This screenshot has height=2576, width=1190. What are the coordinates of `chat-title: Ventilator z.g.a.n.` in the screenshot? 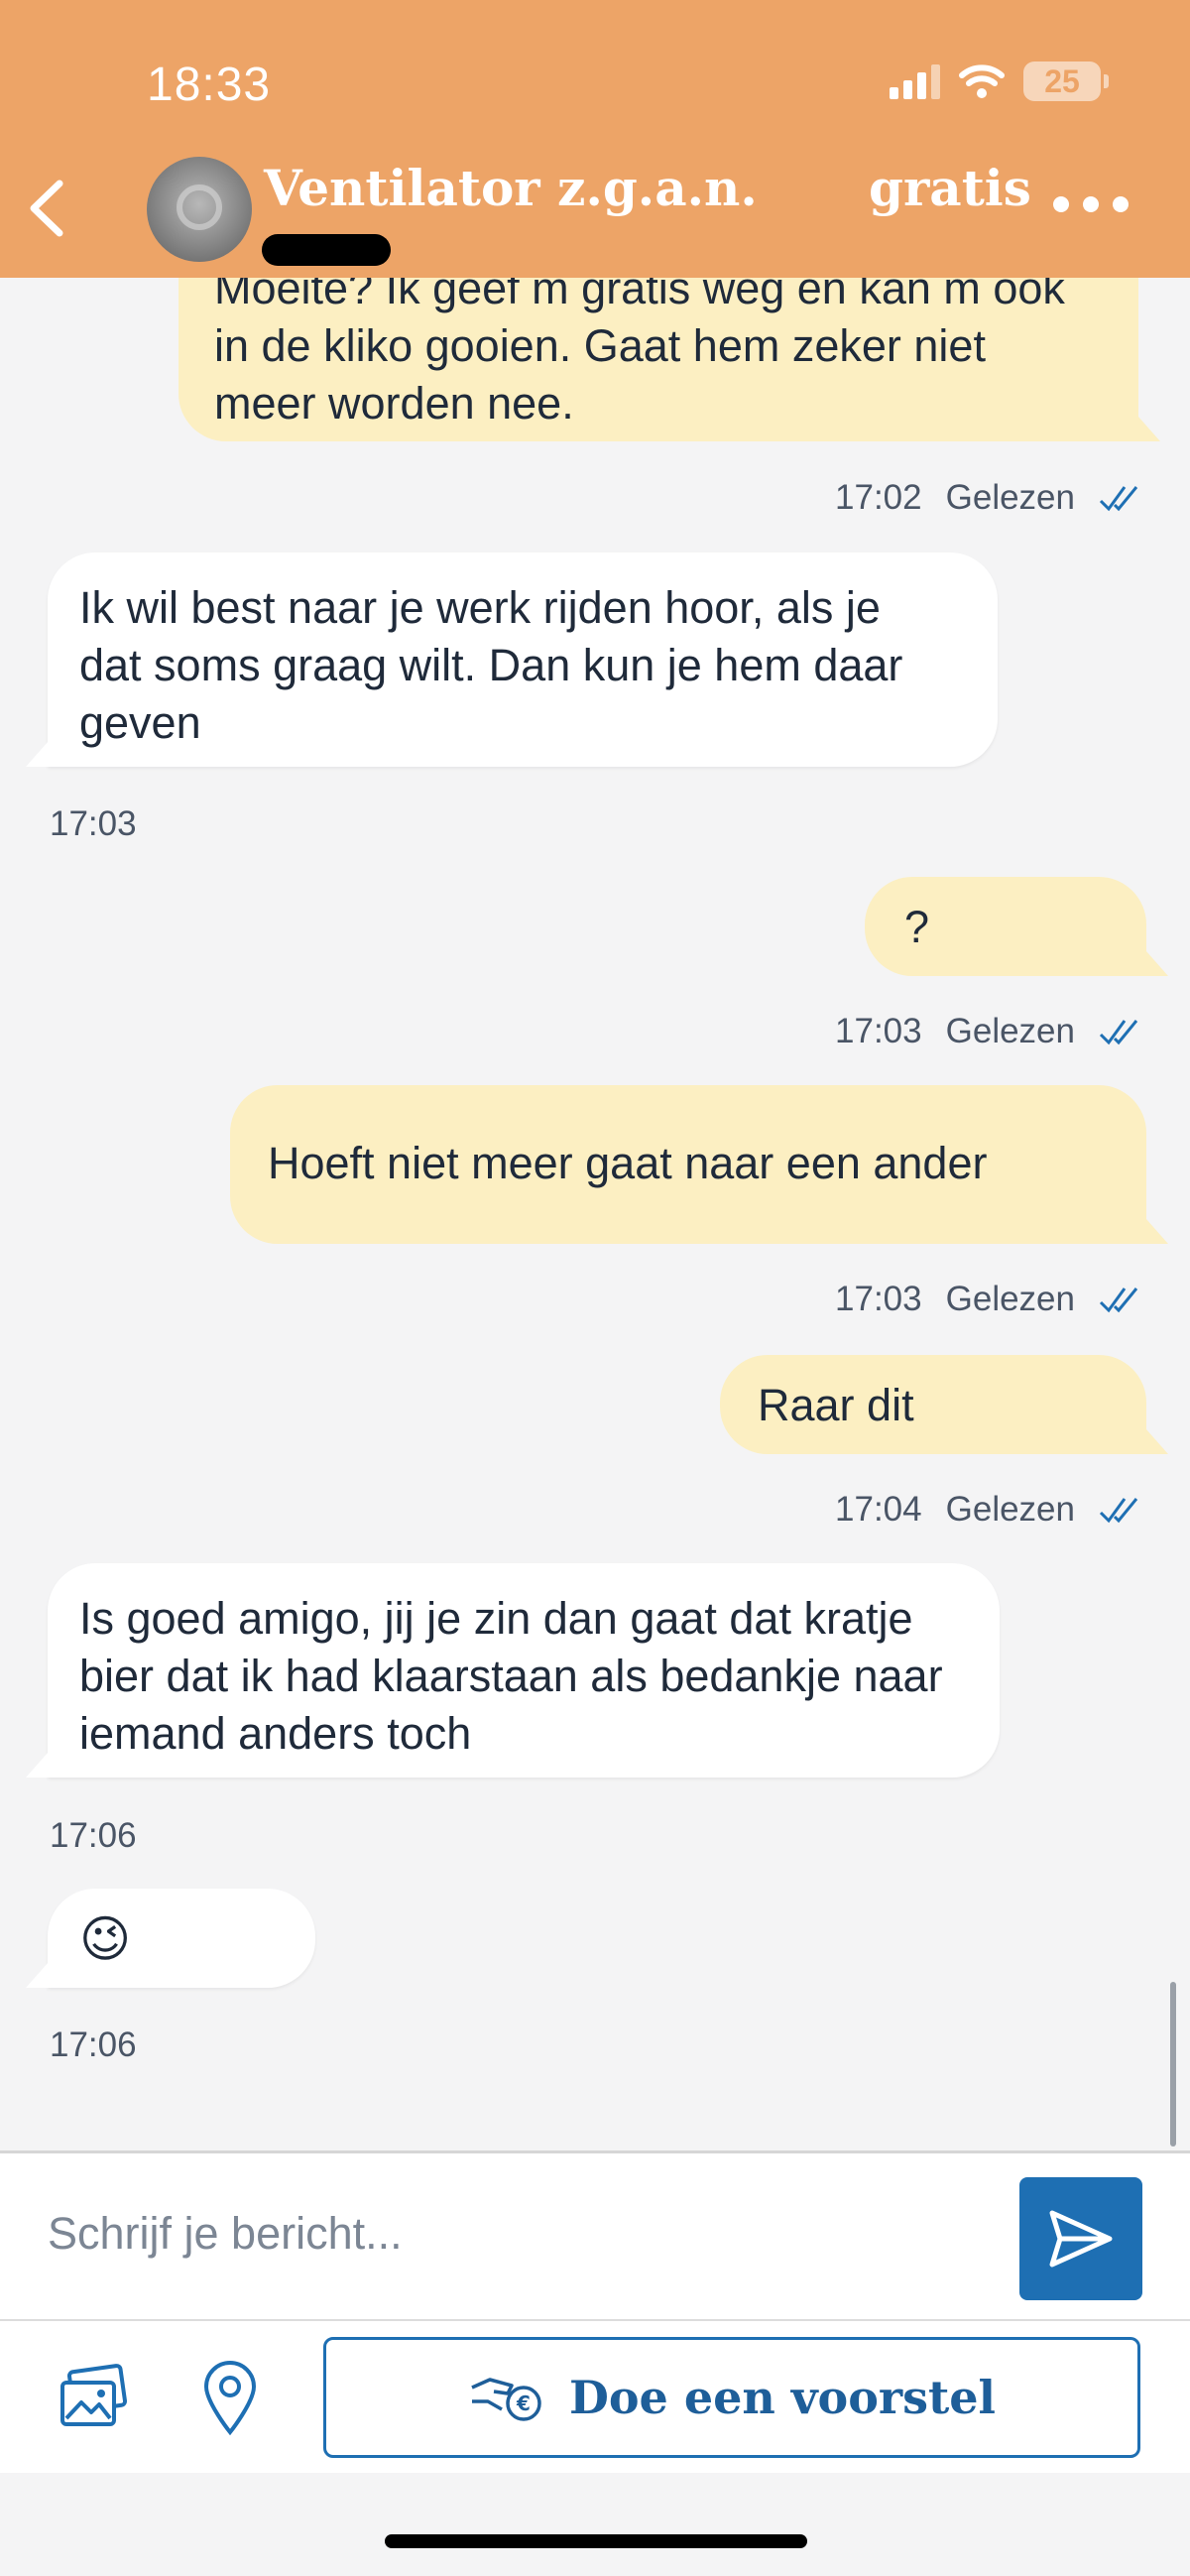 It's located at (511, 188).